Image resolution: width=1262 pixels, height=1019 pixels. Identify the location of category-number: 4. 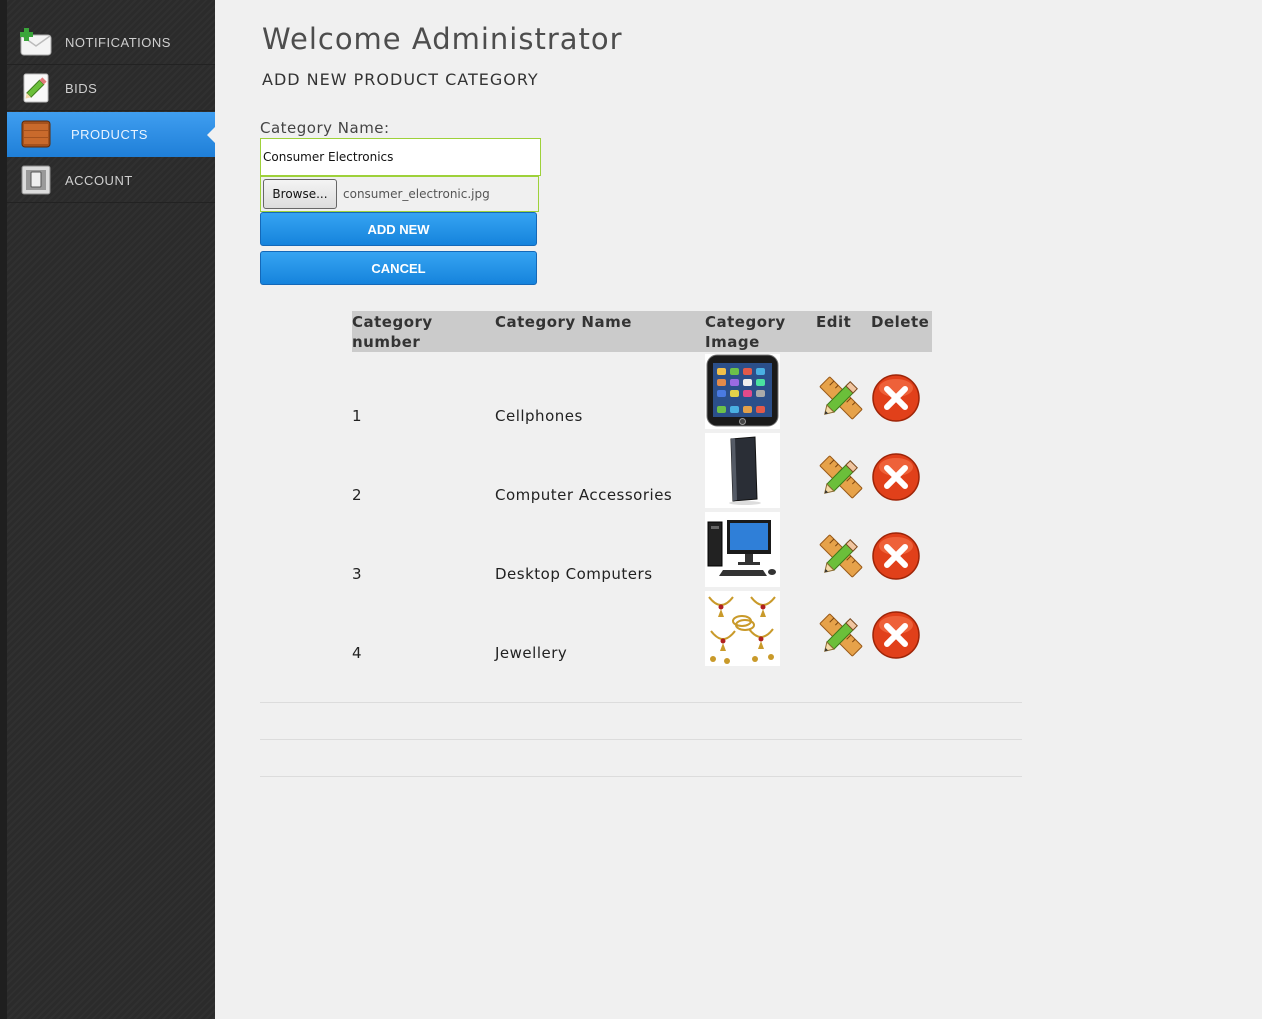
(357, 653).